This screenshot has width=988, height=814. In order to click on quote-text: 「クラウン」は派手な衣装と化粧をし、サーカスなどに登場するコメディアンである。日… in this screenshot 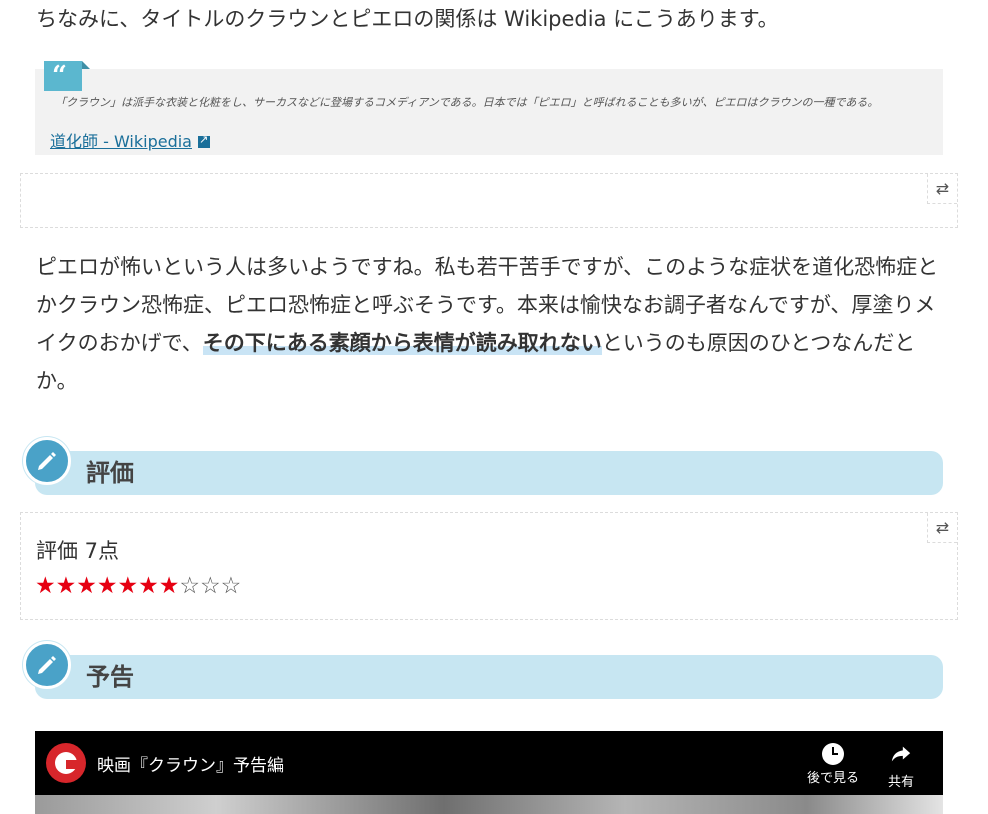, I will do `click(467, 102)`.